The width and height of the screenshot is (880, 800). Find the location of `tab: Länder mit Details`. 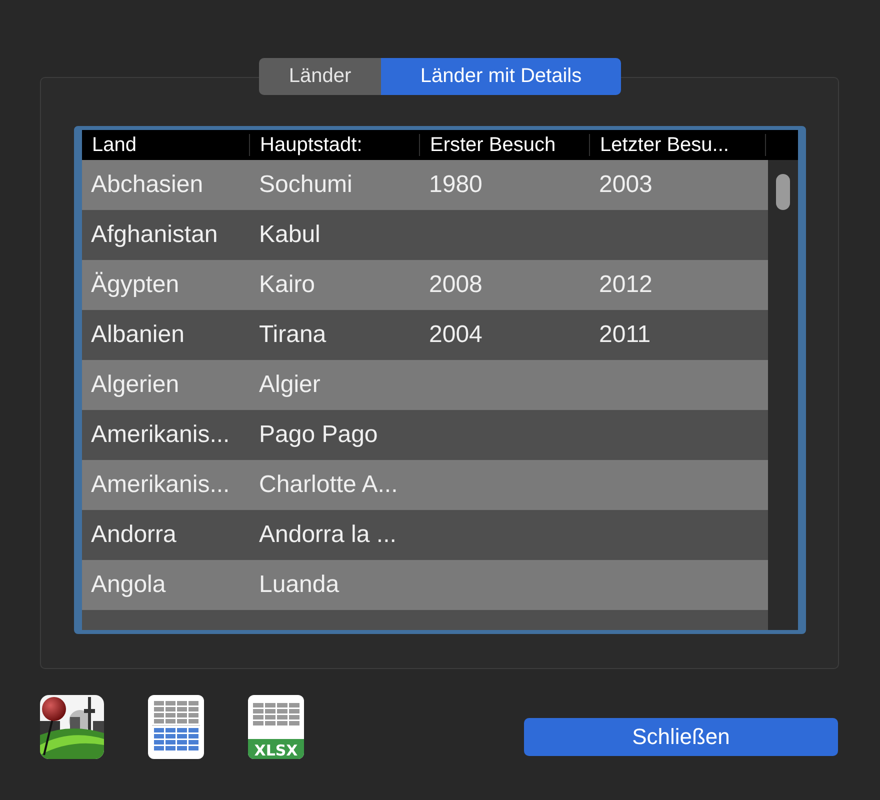

tab: Länder mit Details is located at coordinates (501, 76).